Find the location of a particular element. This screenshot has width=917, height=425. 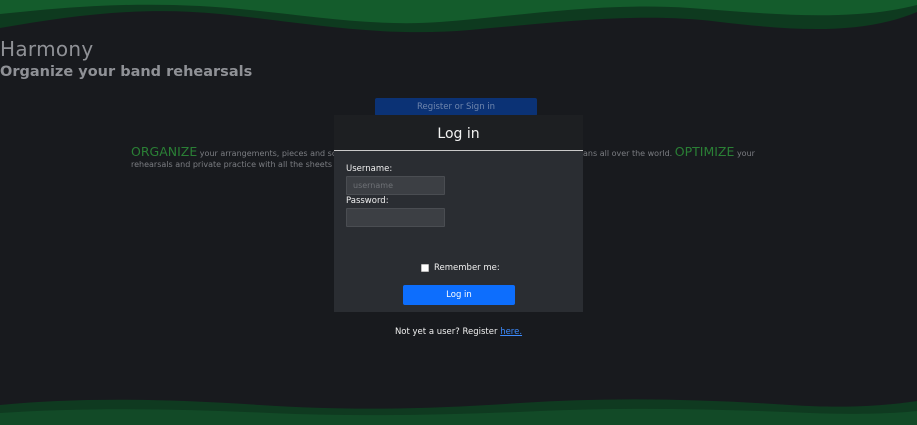

register-prompt: Not yet a user? Register here. is located at coordinates (458, 332).